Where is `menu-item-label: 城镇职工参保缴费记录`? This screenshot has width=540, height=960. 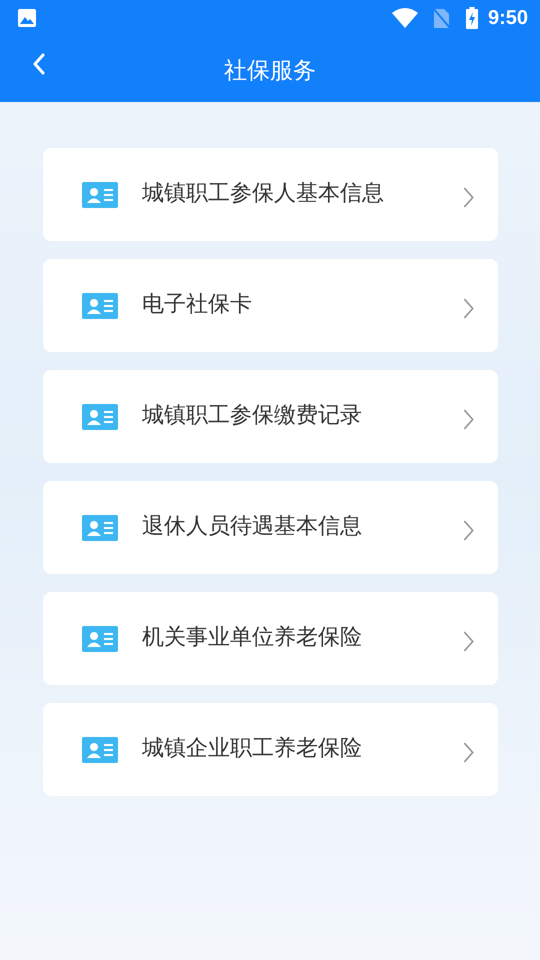 menu-item-label: 城镇职工参保缴费记录 is located at coordinates (252, 416).